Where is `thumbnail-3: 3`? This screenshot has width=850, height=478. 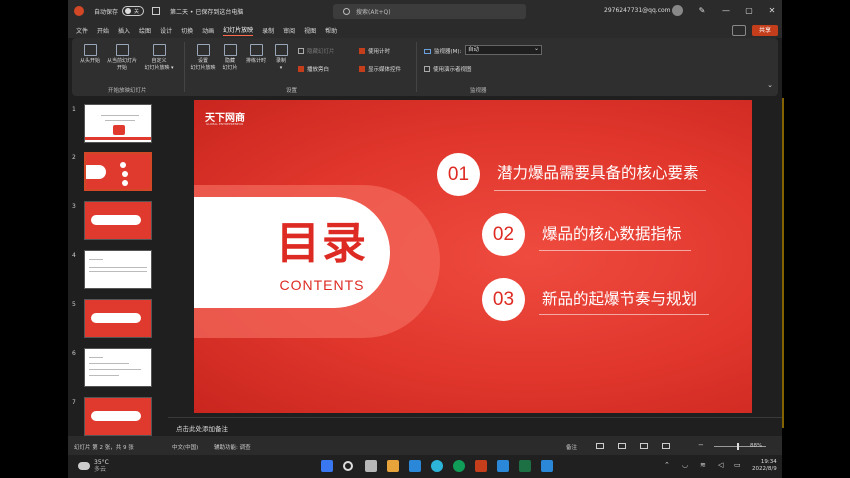
thumbnail-3: 3 is located at coordinates (114, 222).